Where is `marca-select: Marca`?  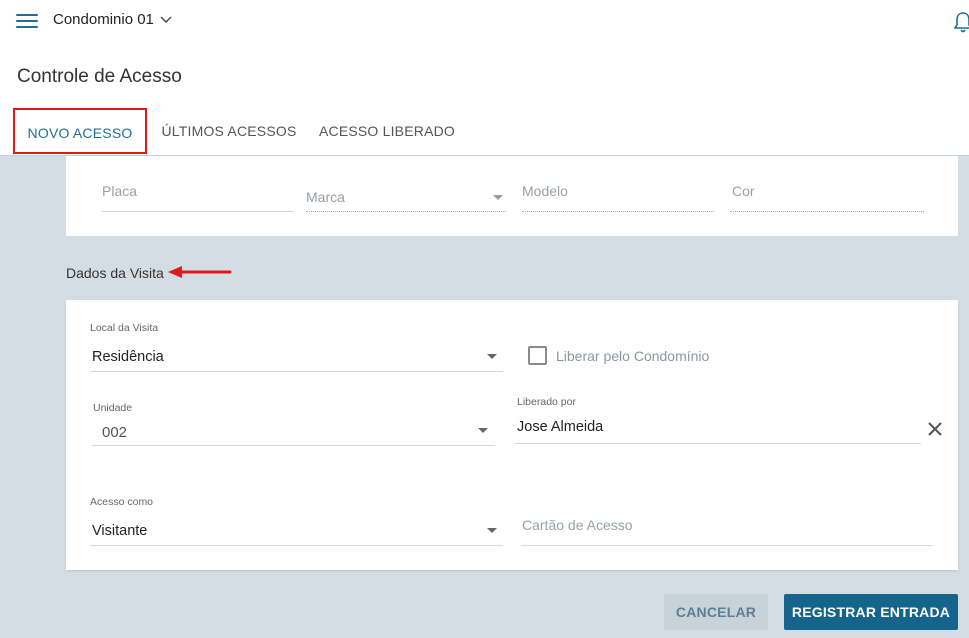
marca-select: Marca is located at coordinates (325, 197).